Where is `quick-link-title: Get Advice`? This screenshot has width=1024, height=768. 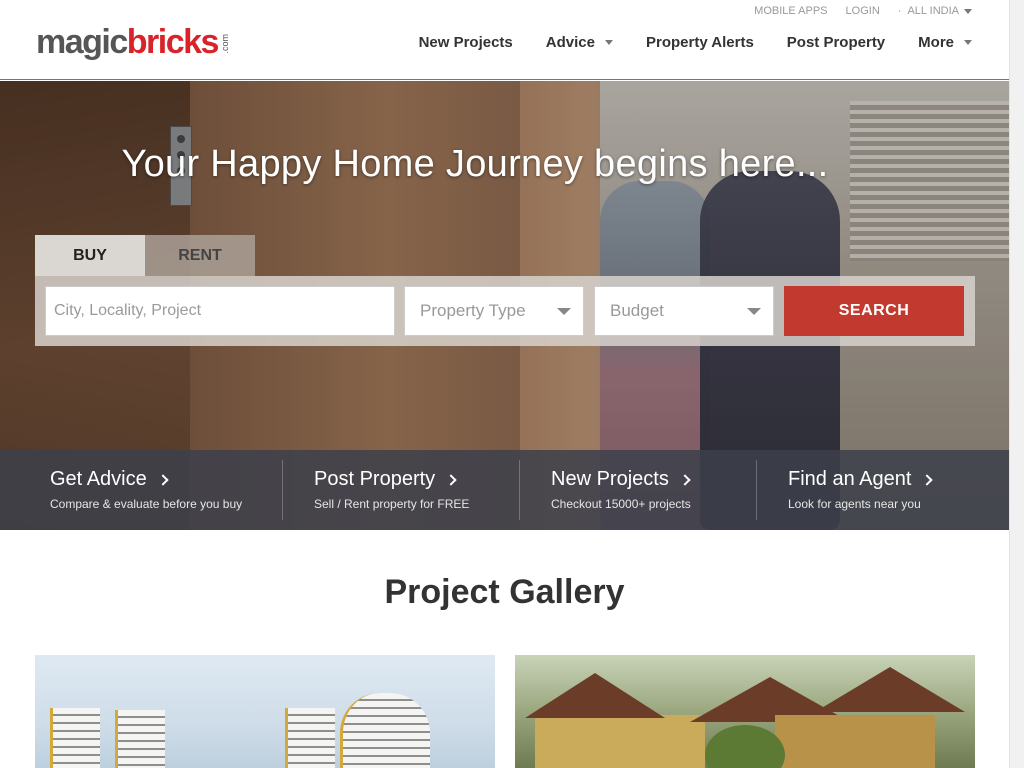 quick-link-title: Get Advice is located at coordinates (166, 479).